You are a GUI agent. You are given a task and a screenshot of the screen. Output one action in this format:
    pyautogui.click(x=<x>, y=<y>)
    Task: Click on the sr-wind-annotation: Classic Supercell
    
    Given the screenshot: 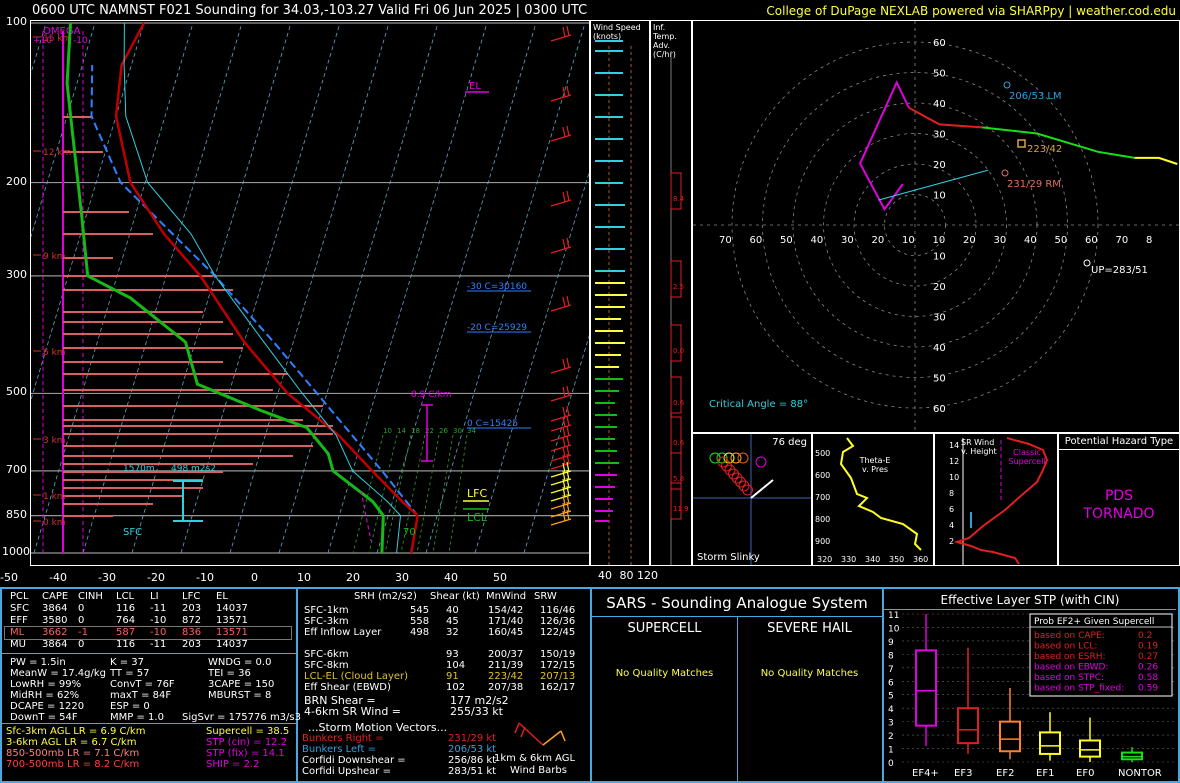 What is the action you would take?
    pyautogui.click(x=1027, y=457)
    